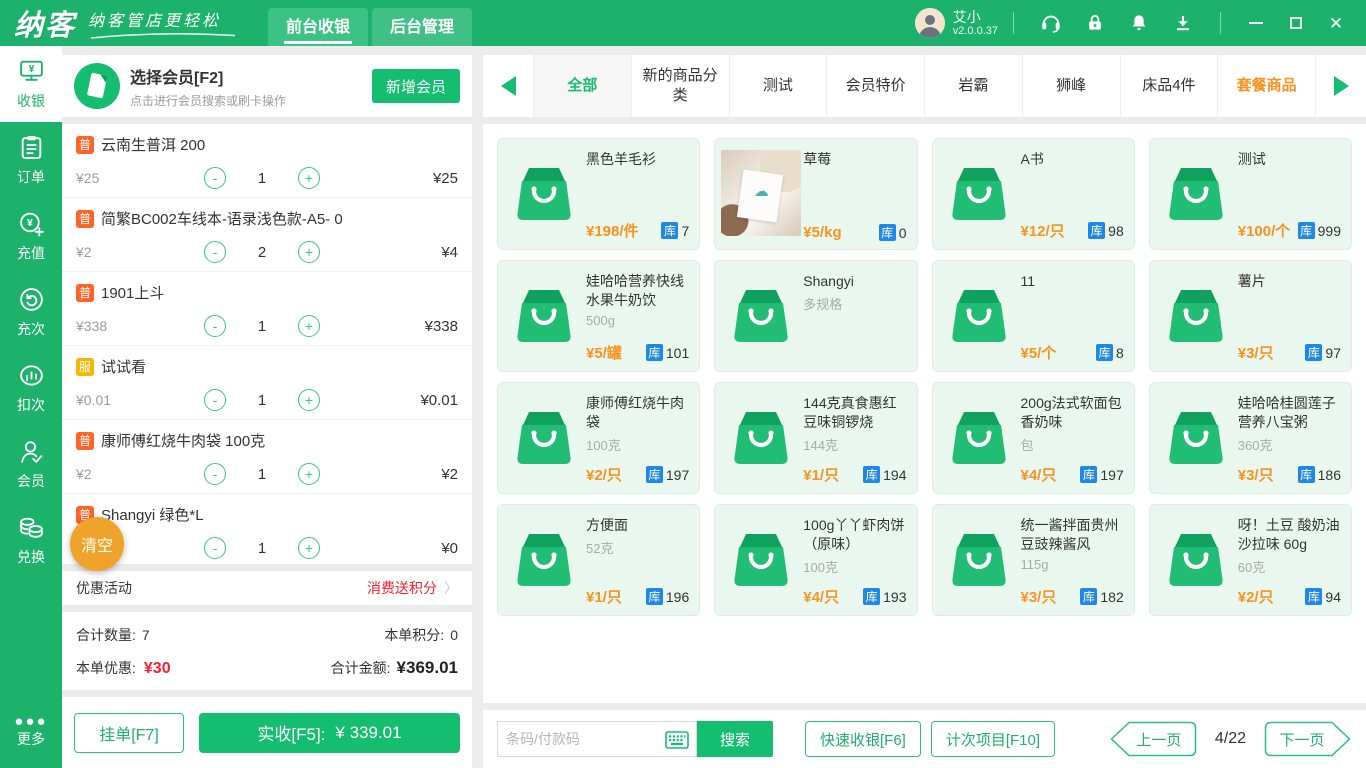  Describe the element at coordinates (583, 86) in the screenshot. I see `category-tab: 全部` at that location.